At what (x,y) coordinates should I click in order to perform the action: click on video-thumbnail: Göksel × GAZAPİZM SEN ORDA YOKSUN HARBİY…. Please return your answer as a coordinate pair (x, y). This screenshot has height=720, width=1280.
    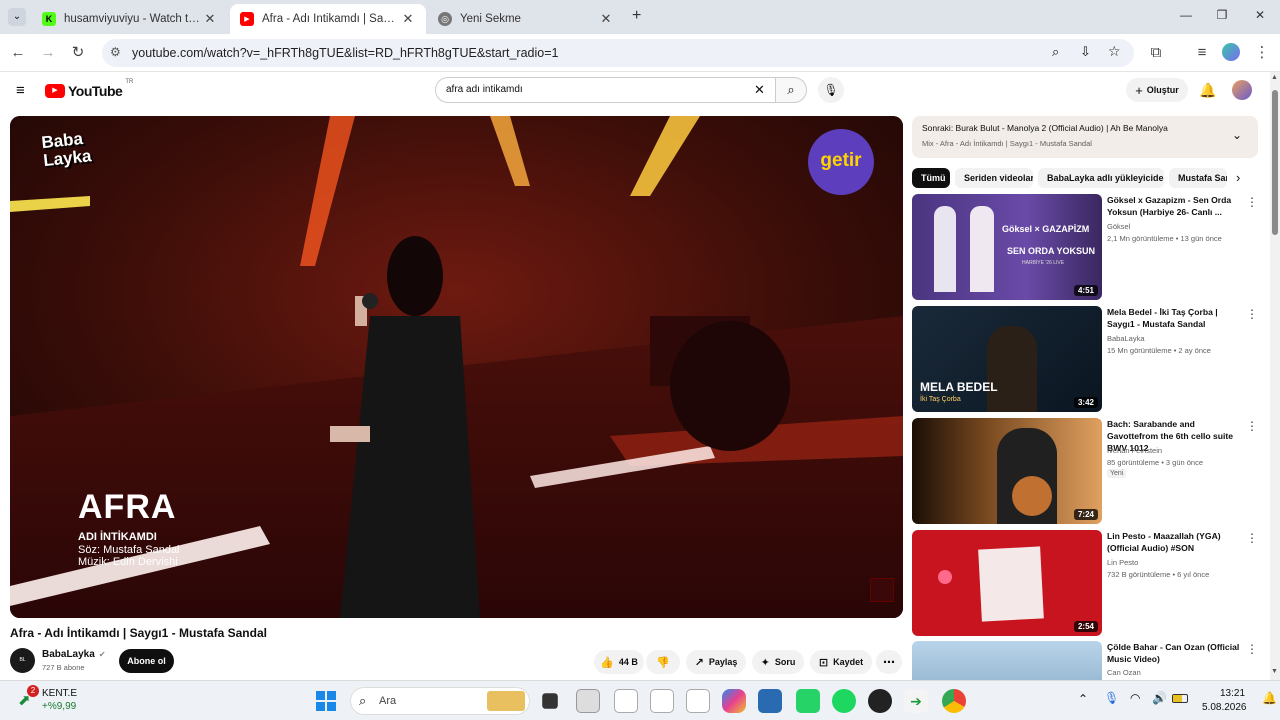
    Looking at the image, I should click on (1007, 247).